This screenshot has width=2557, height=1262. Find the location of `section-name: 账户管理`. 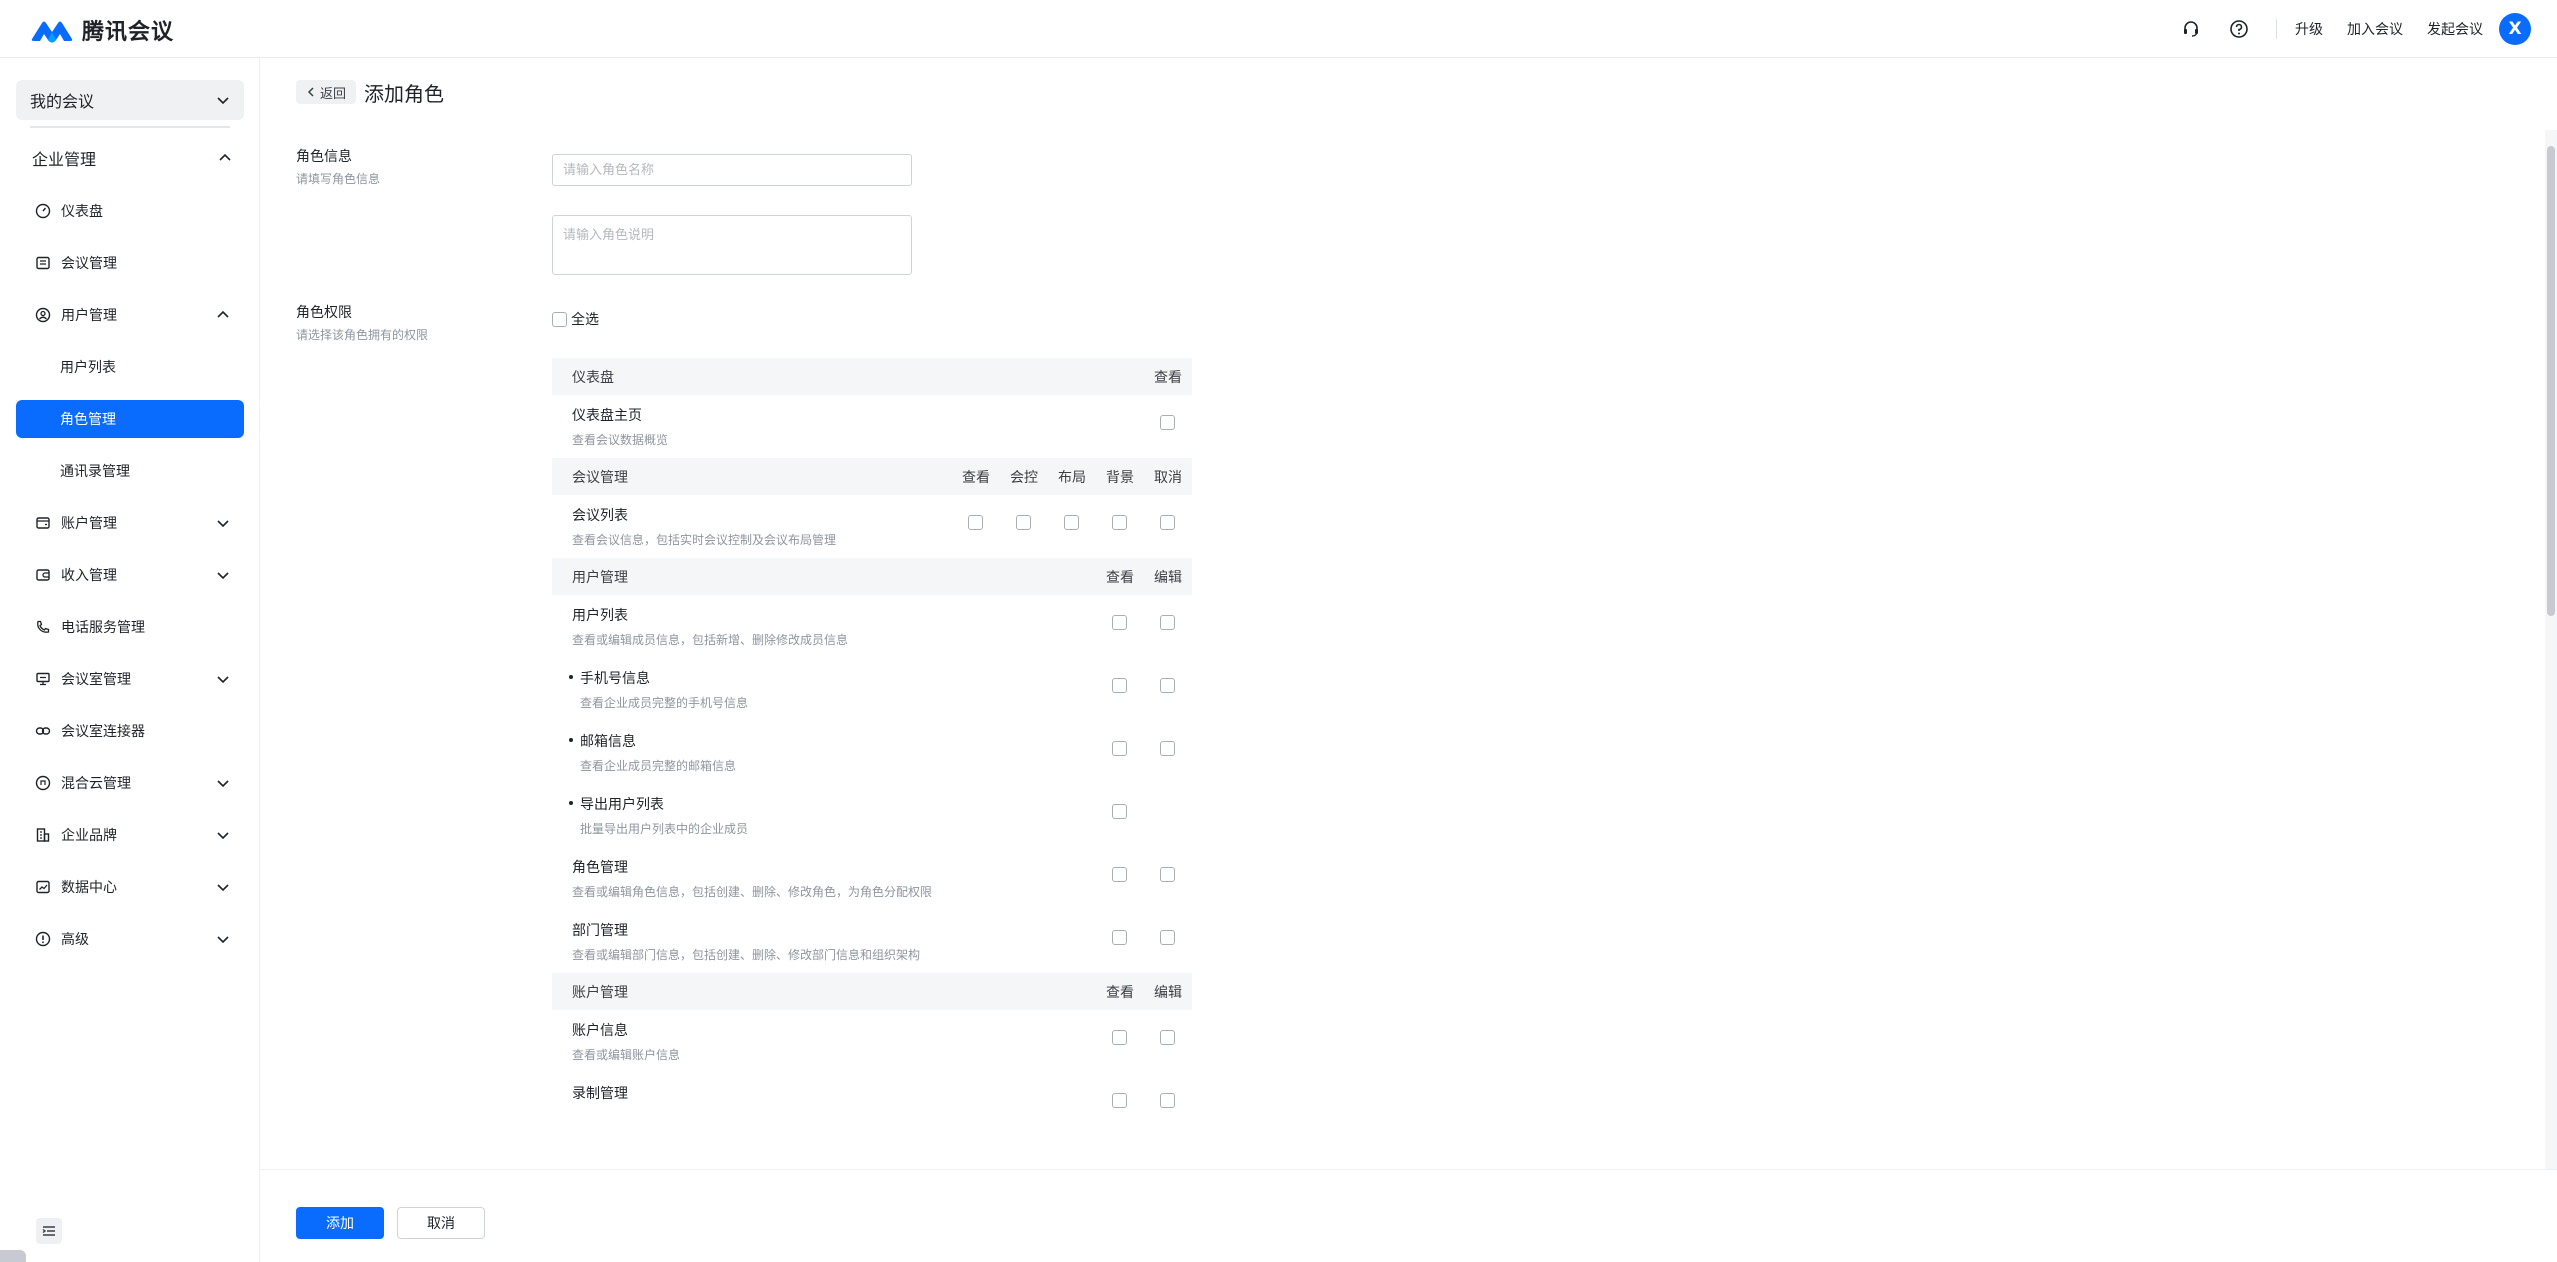

section-name: 账户管理 is located at coordinates (600, 992).